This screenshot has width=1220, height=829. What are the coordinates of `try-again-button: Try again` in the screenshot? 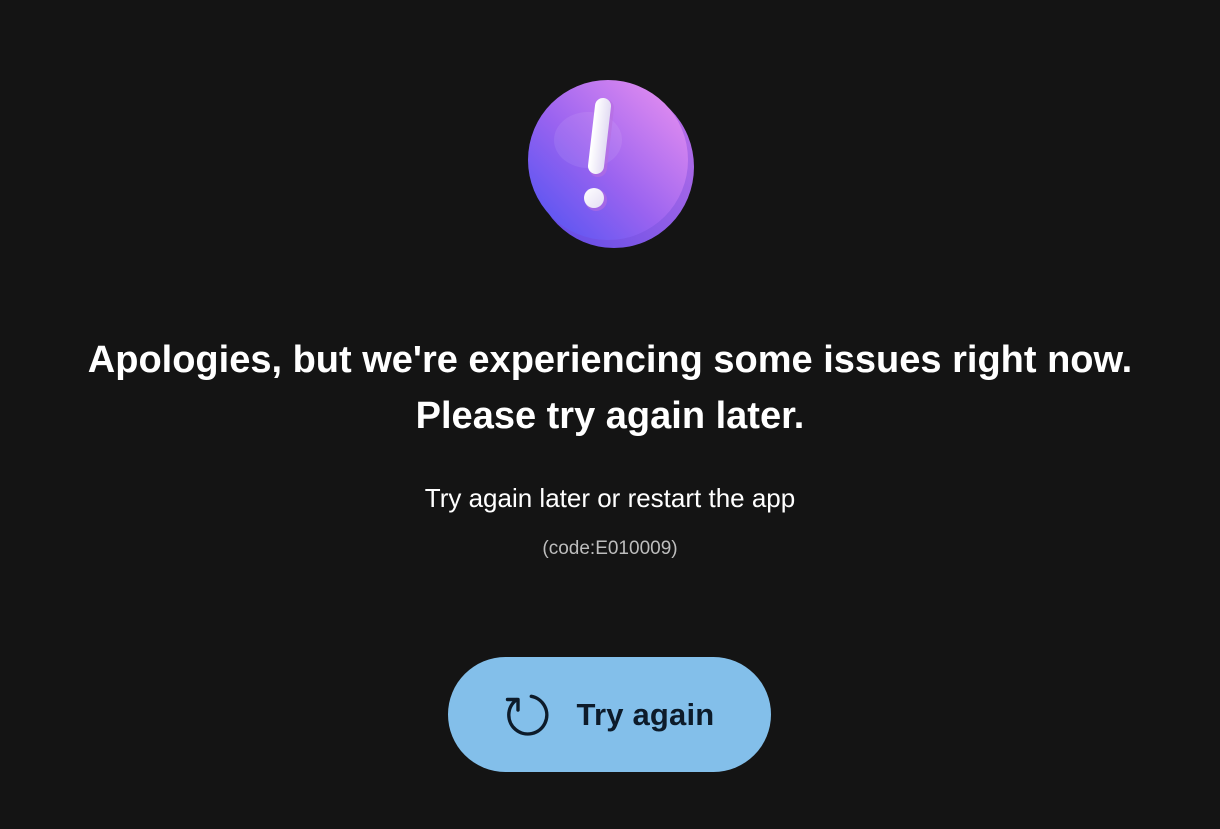 It's located at (609, 714).